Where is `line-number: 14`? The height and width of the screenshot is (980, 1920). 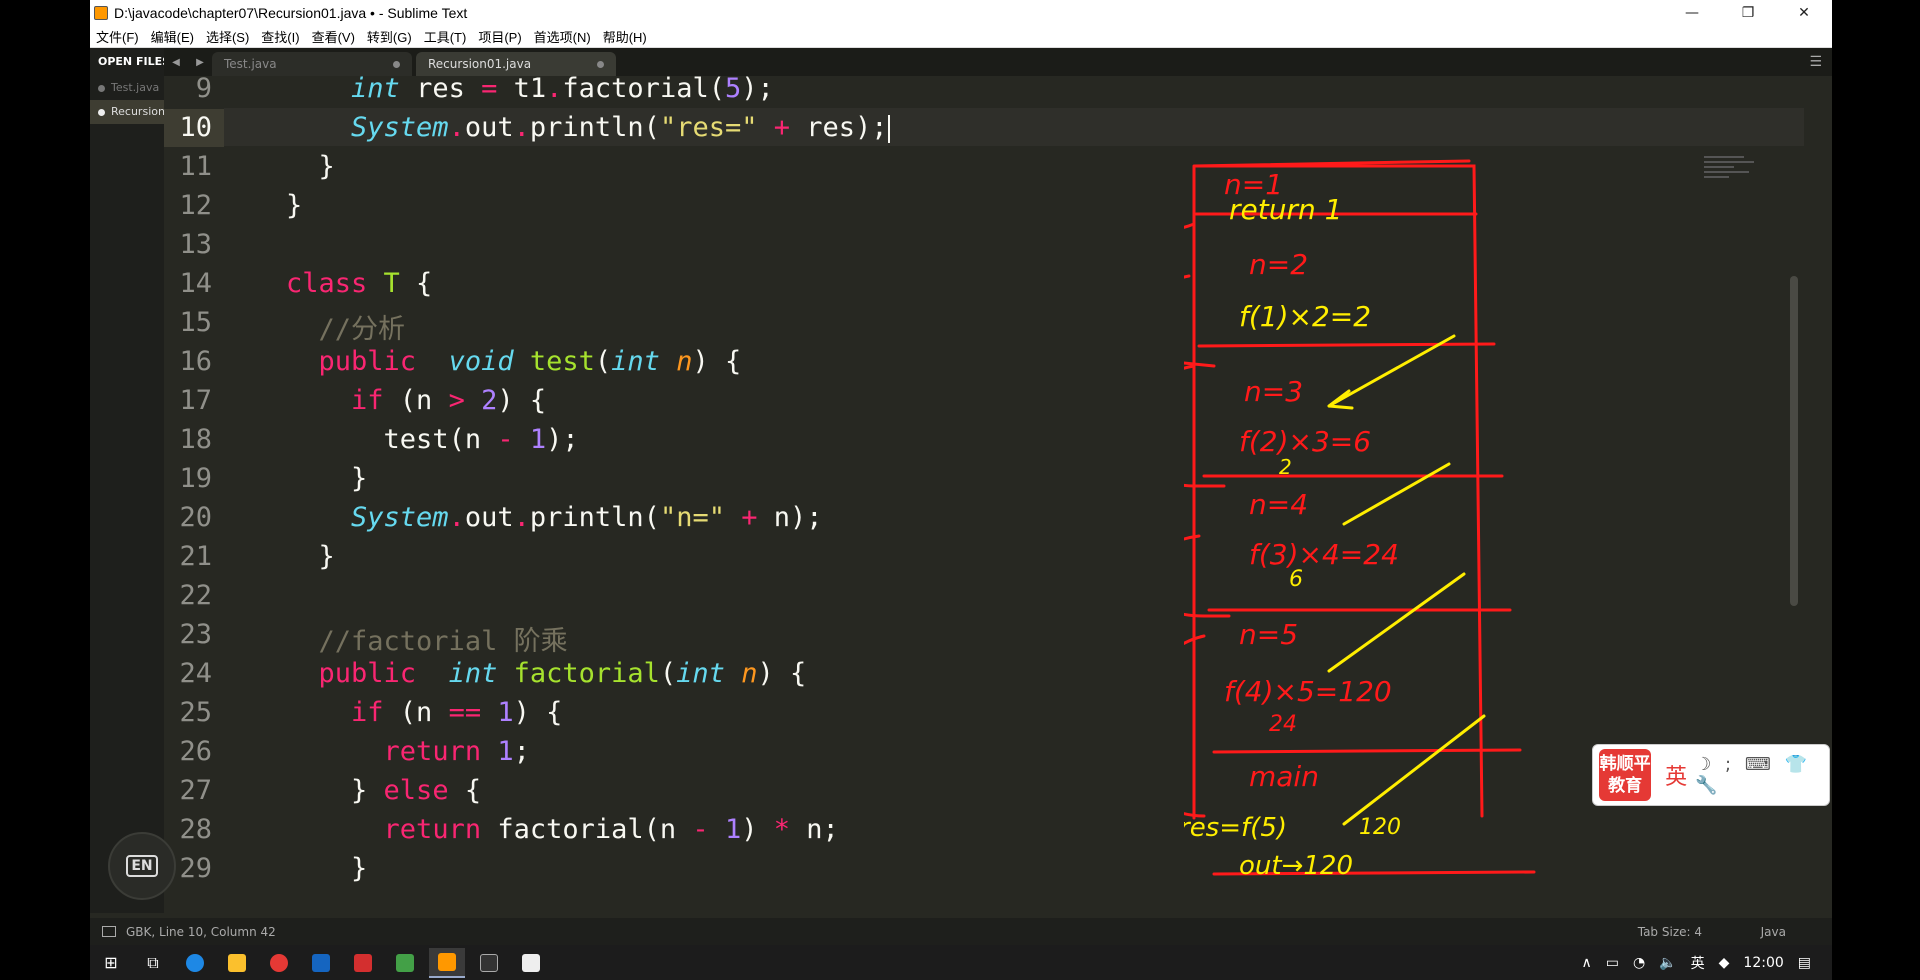
line-number: 14 is located at coordinates (195, 283).